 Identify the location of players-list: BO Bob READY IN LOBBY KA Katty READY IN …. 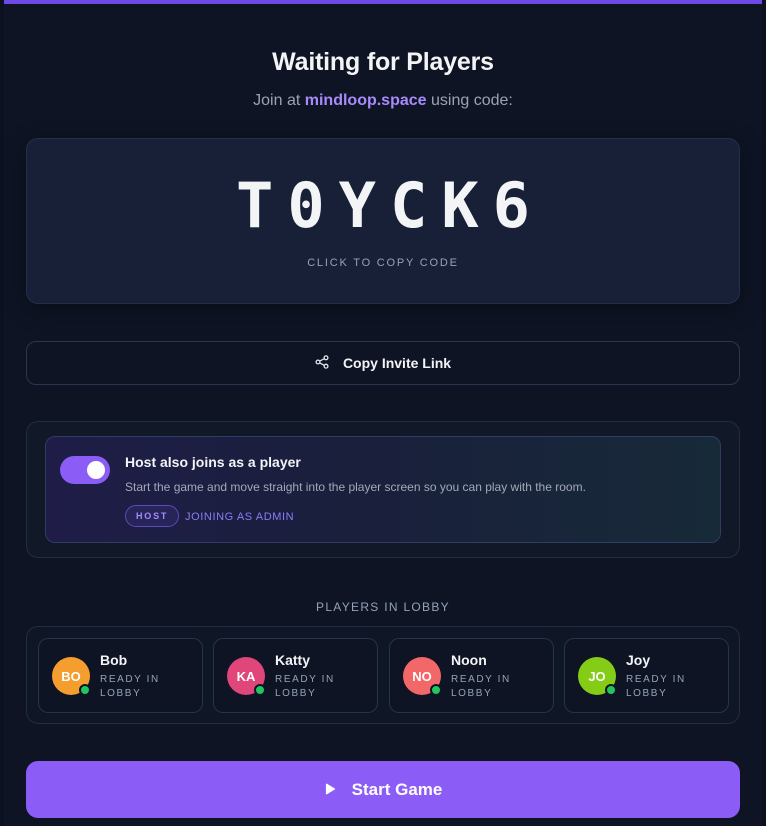
(383, 675).